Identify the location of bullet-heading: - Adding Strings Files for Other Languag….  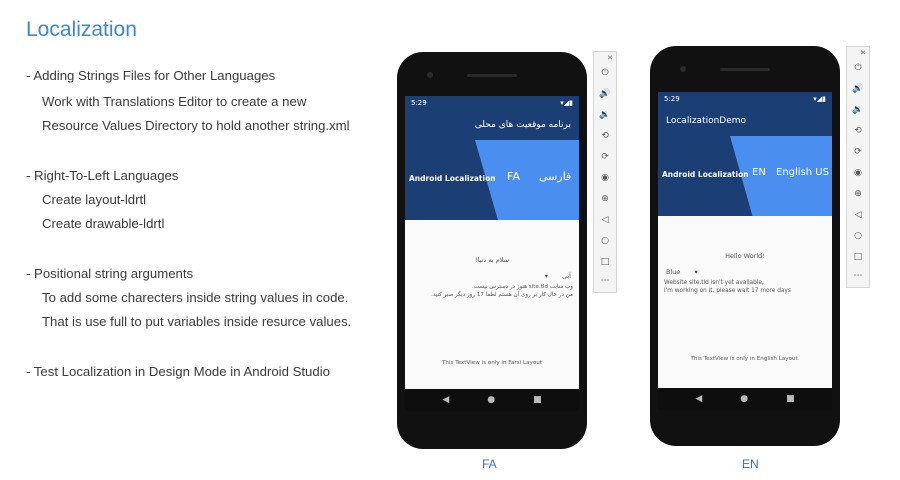
(151, 75).